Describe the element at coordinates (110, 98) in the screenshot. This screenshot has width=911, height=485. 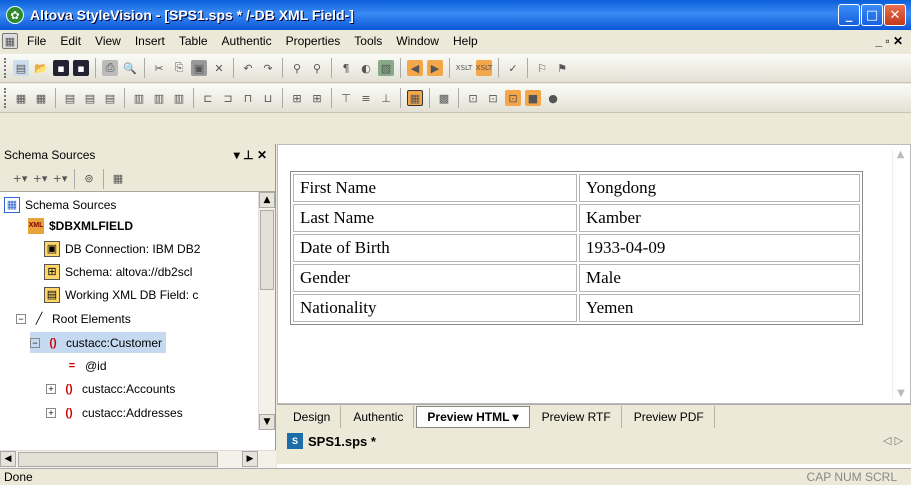
I see `delete-row-icon: ▤` at that location.